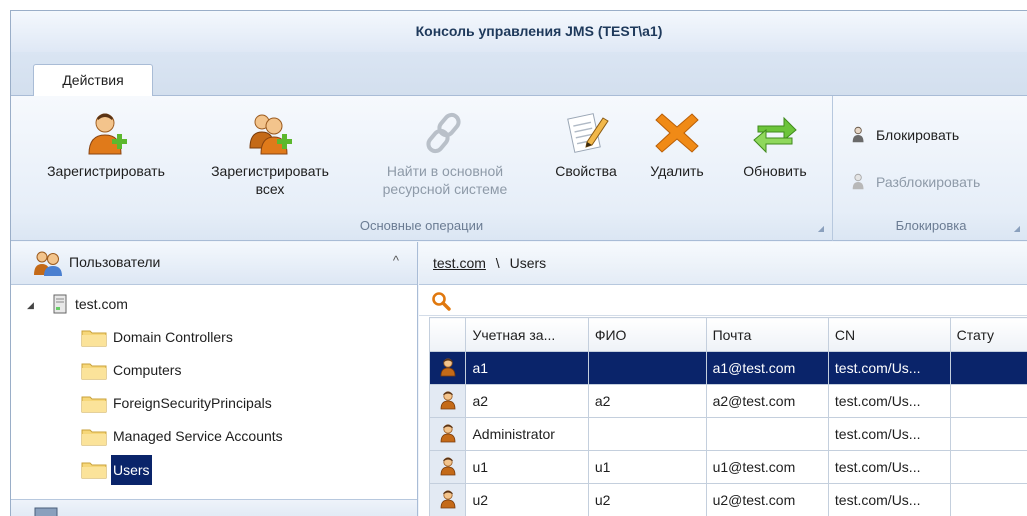  Describe the element at coordinates (177, 304) in the screenshot. I see `tree-node-root: ◢ test.com` at that location.